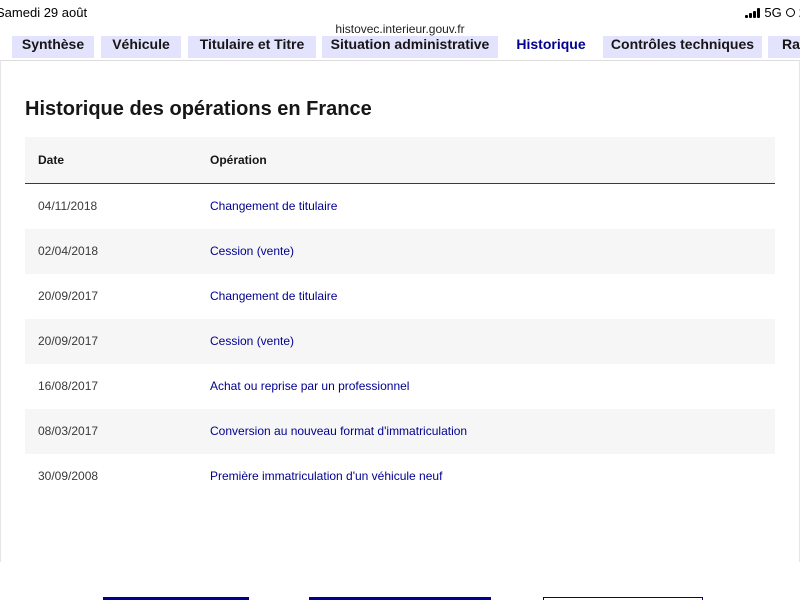 The width and height of the screenshot is (800, 600). I want to click on tab-label: Situation administrative, so click(410, 44).